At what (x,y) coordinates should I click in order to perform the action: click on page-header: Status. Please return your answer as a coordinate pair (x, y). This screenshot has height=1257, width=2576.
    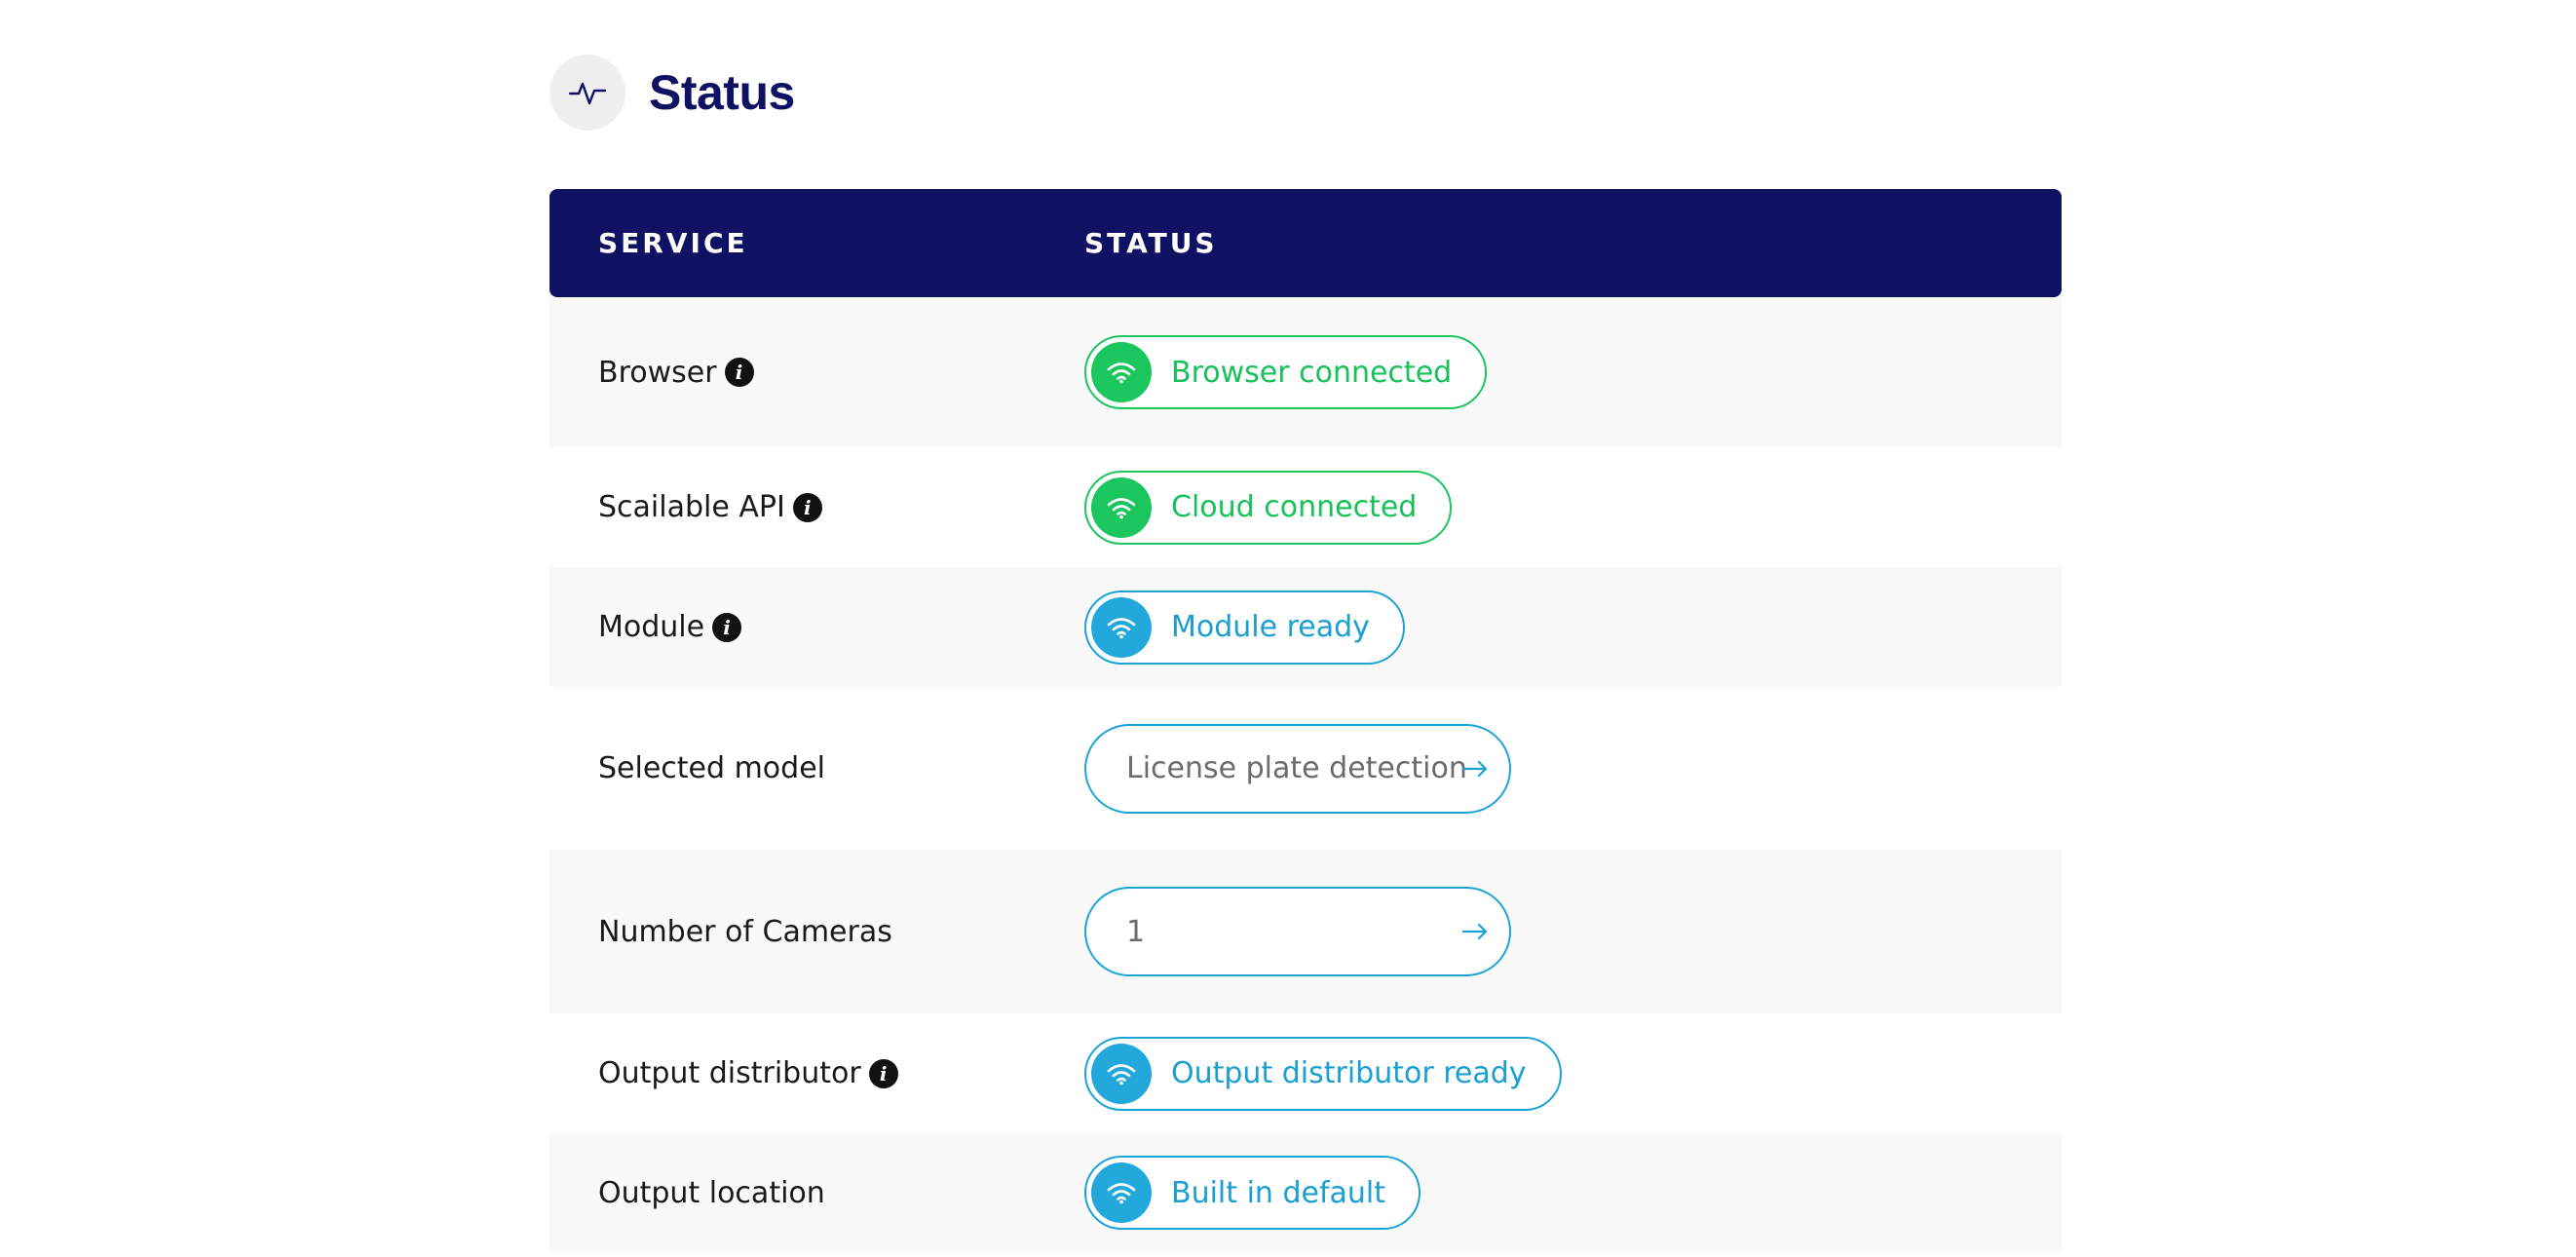
    Looking at the image, I should click on (672, 93).